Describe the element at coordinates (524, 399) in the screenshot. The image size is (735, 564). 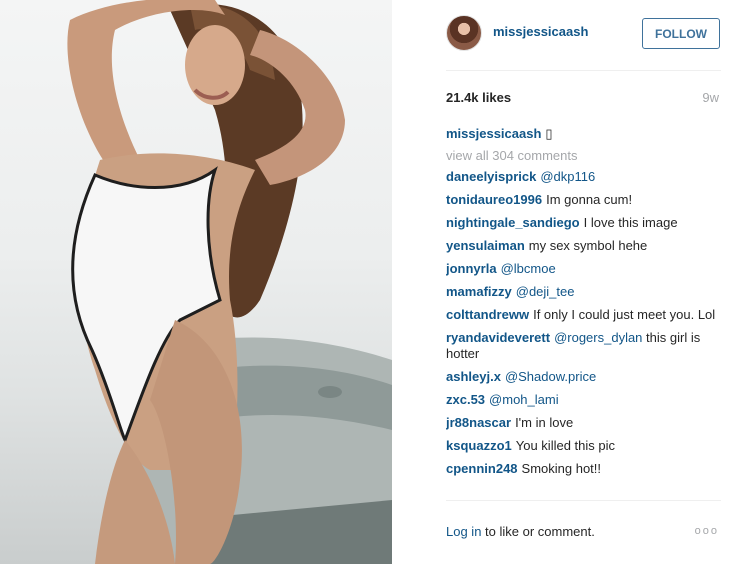
I see `comment-mention: @moh_lami` at that location.